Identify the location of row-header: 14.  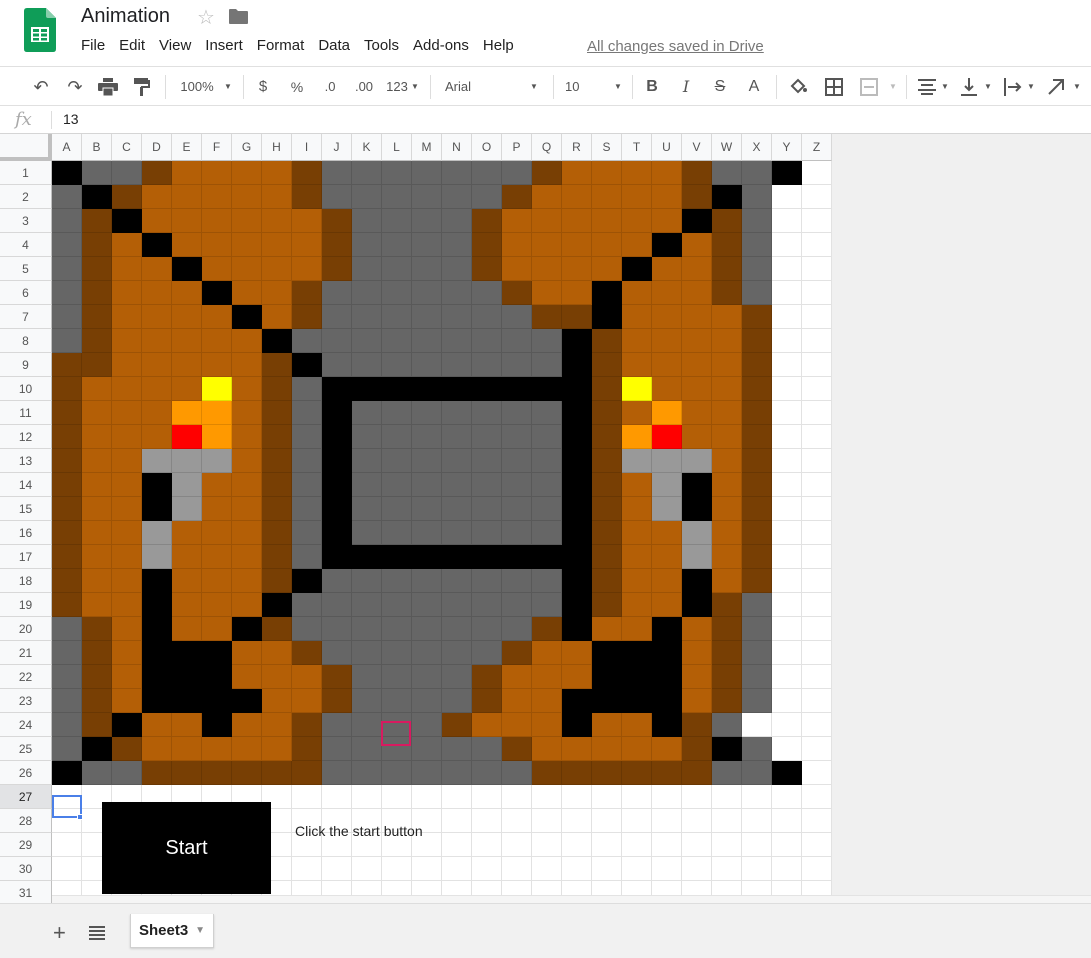
(26, 485).